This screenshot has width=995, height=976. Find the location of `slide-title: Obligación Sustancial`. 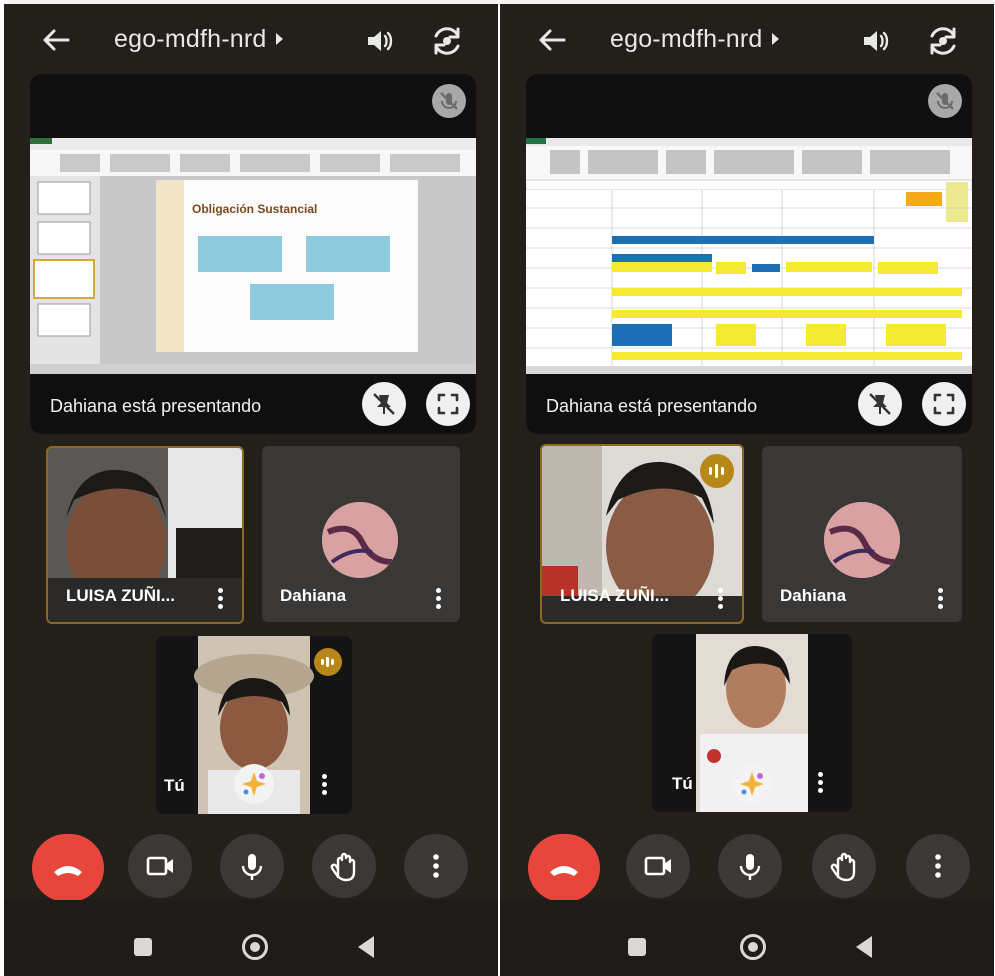

slide-title: Obligación Sustancial is located at coordinates (255, 209).